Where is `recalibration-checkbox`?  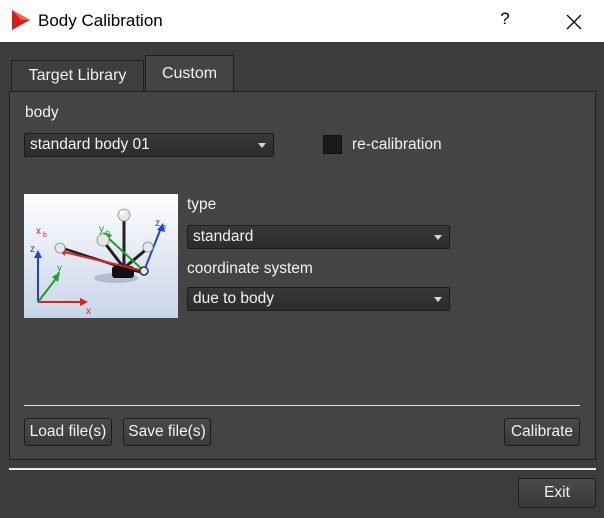
recalibration-checkbox is located at coordinates (332, 144).